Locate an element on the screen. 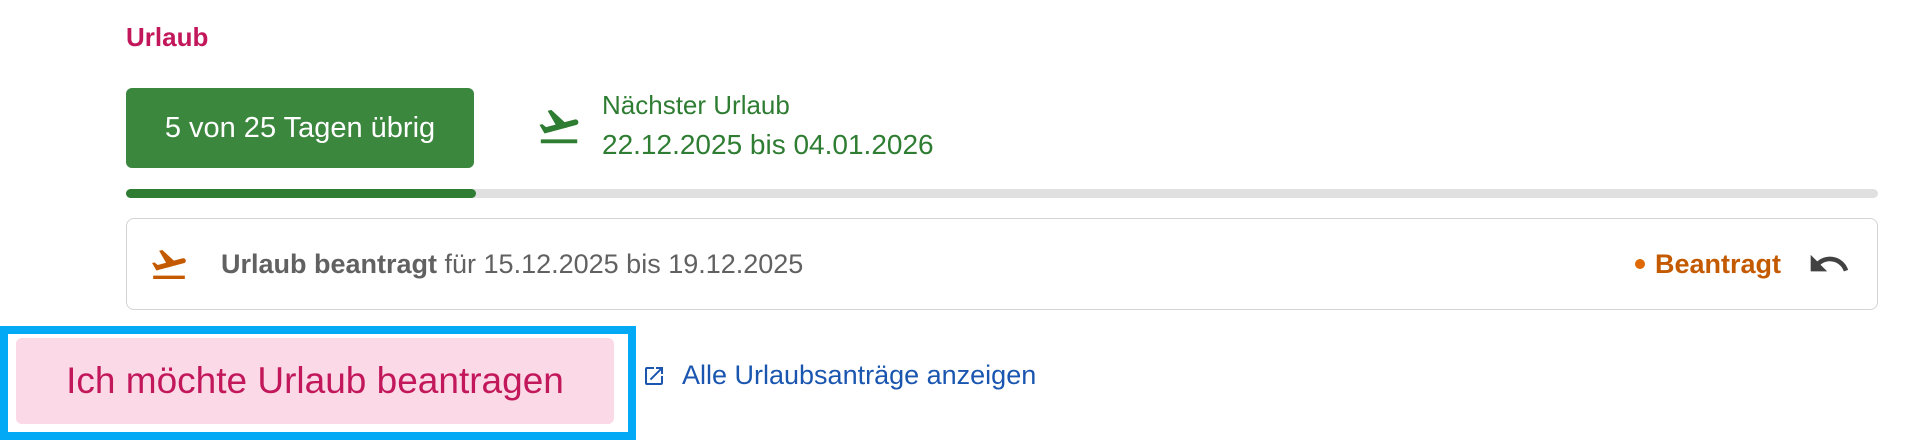 The image size is (1920, 448). request-vacation-button: Ich möchte Urlaub beantragen is located at coordinates (315, 381).